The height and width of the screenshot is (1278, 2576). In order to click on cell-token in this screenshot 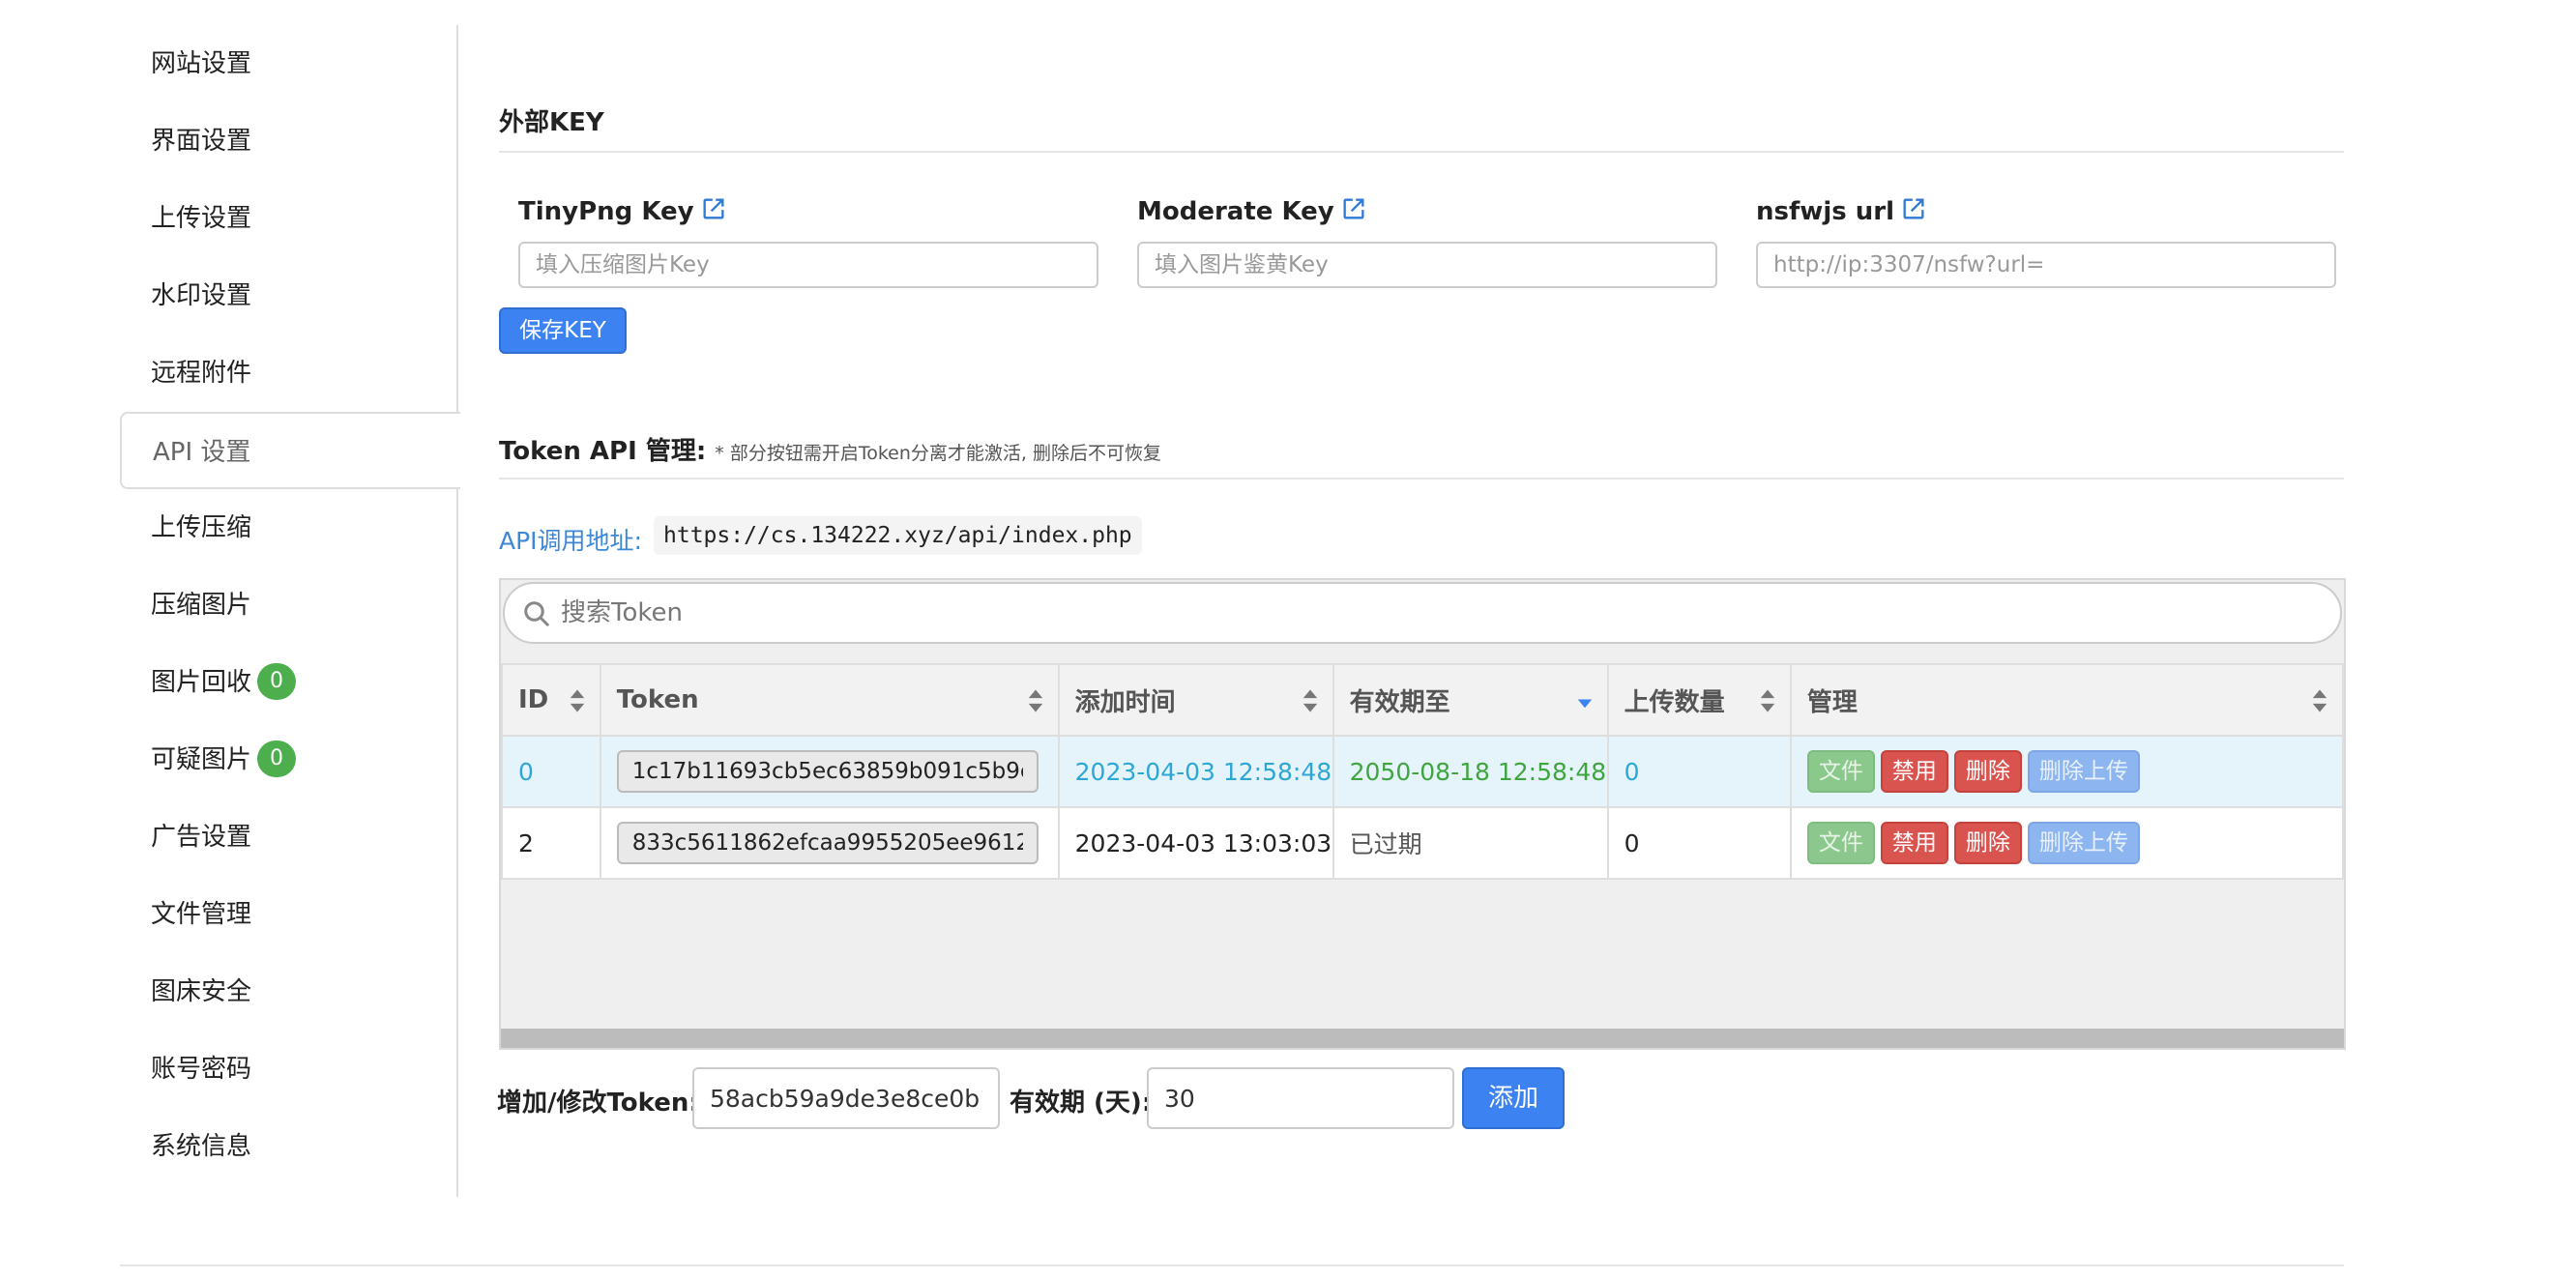, I will do `click(829, 843)`.